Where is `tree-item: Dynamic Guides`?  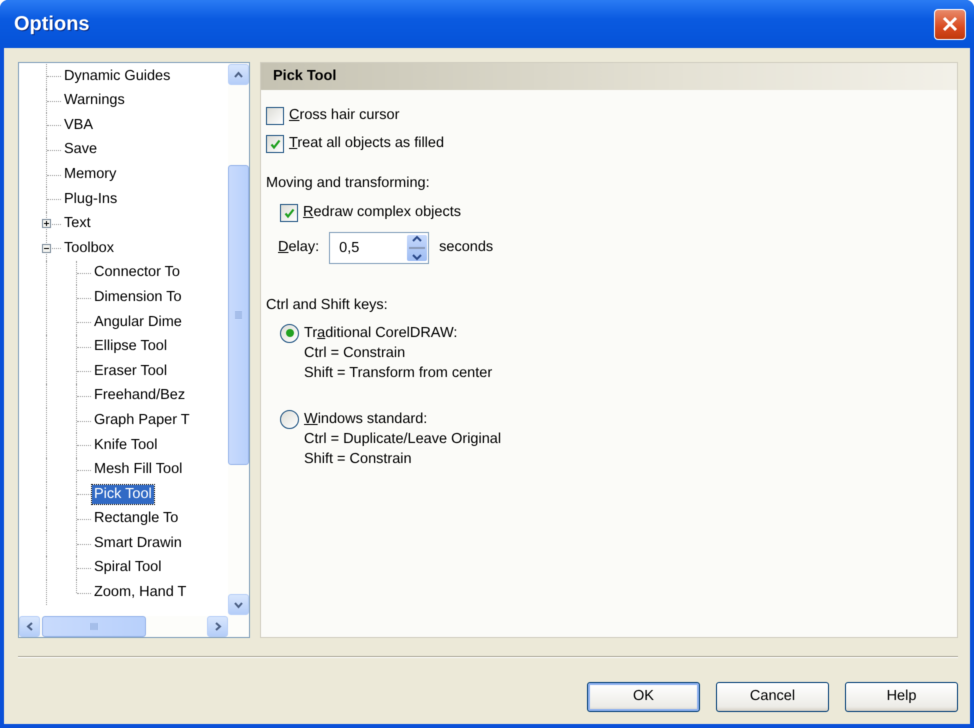 tree-item: Dynamic Guides is located at coordinates (117, 76).